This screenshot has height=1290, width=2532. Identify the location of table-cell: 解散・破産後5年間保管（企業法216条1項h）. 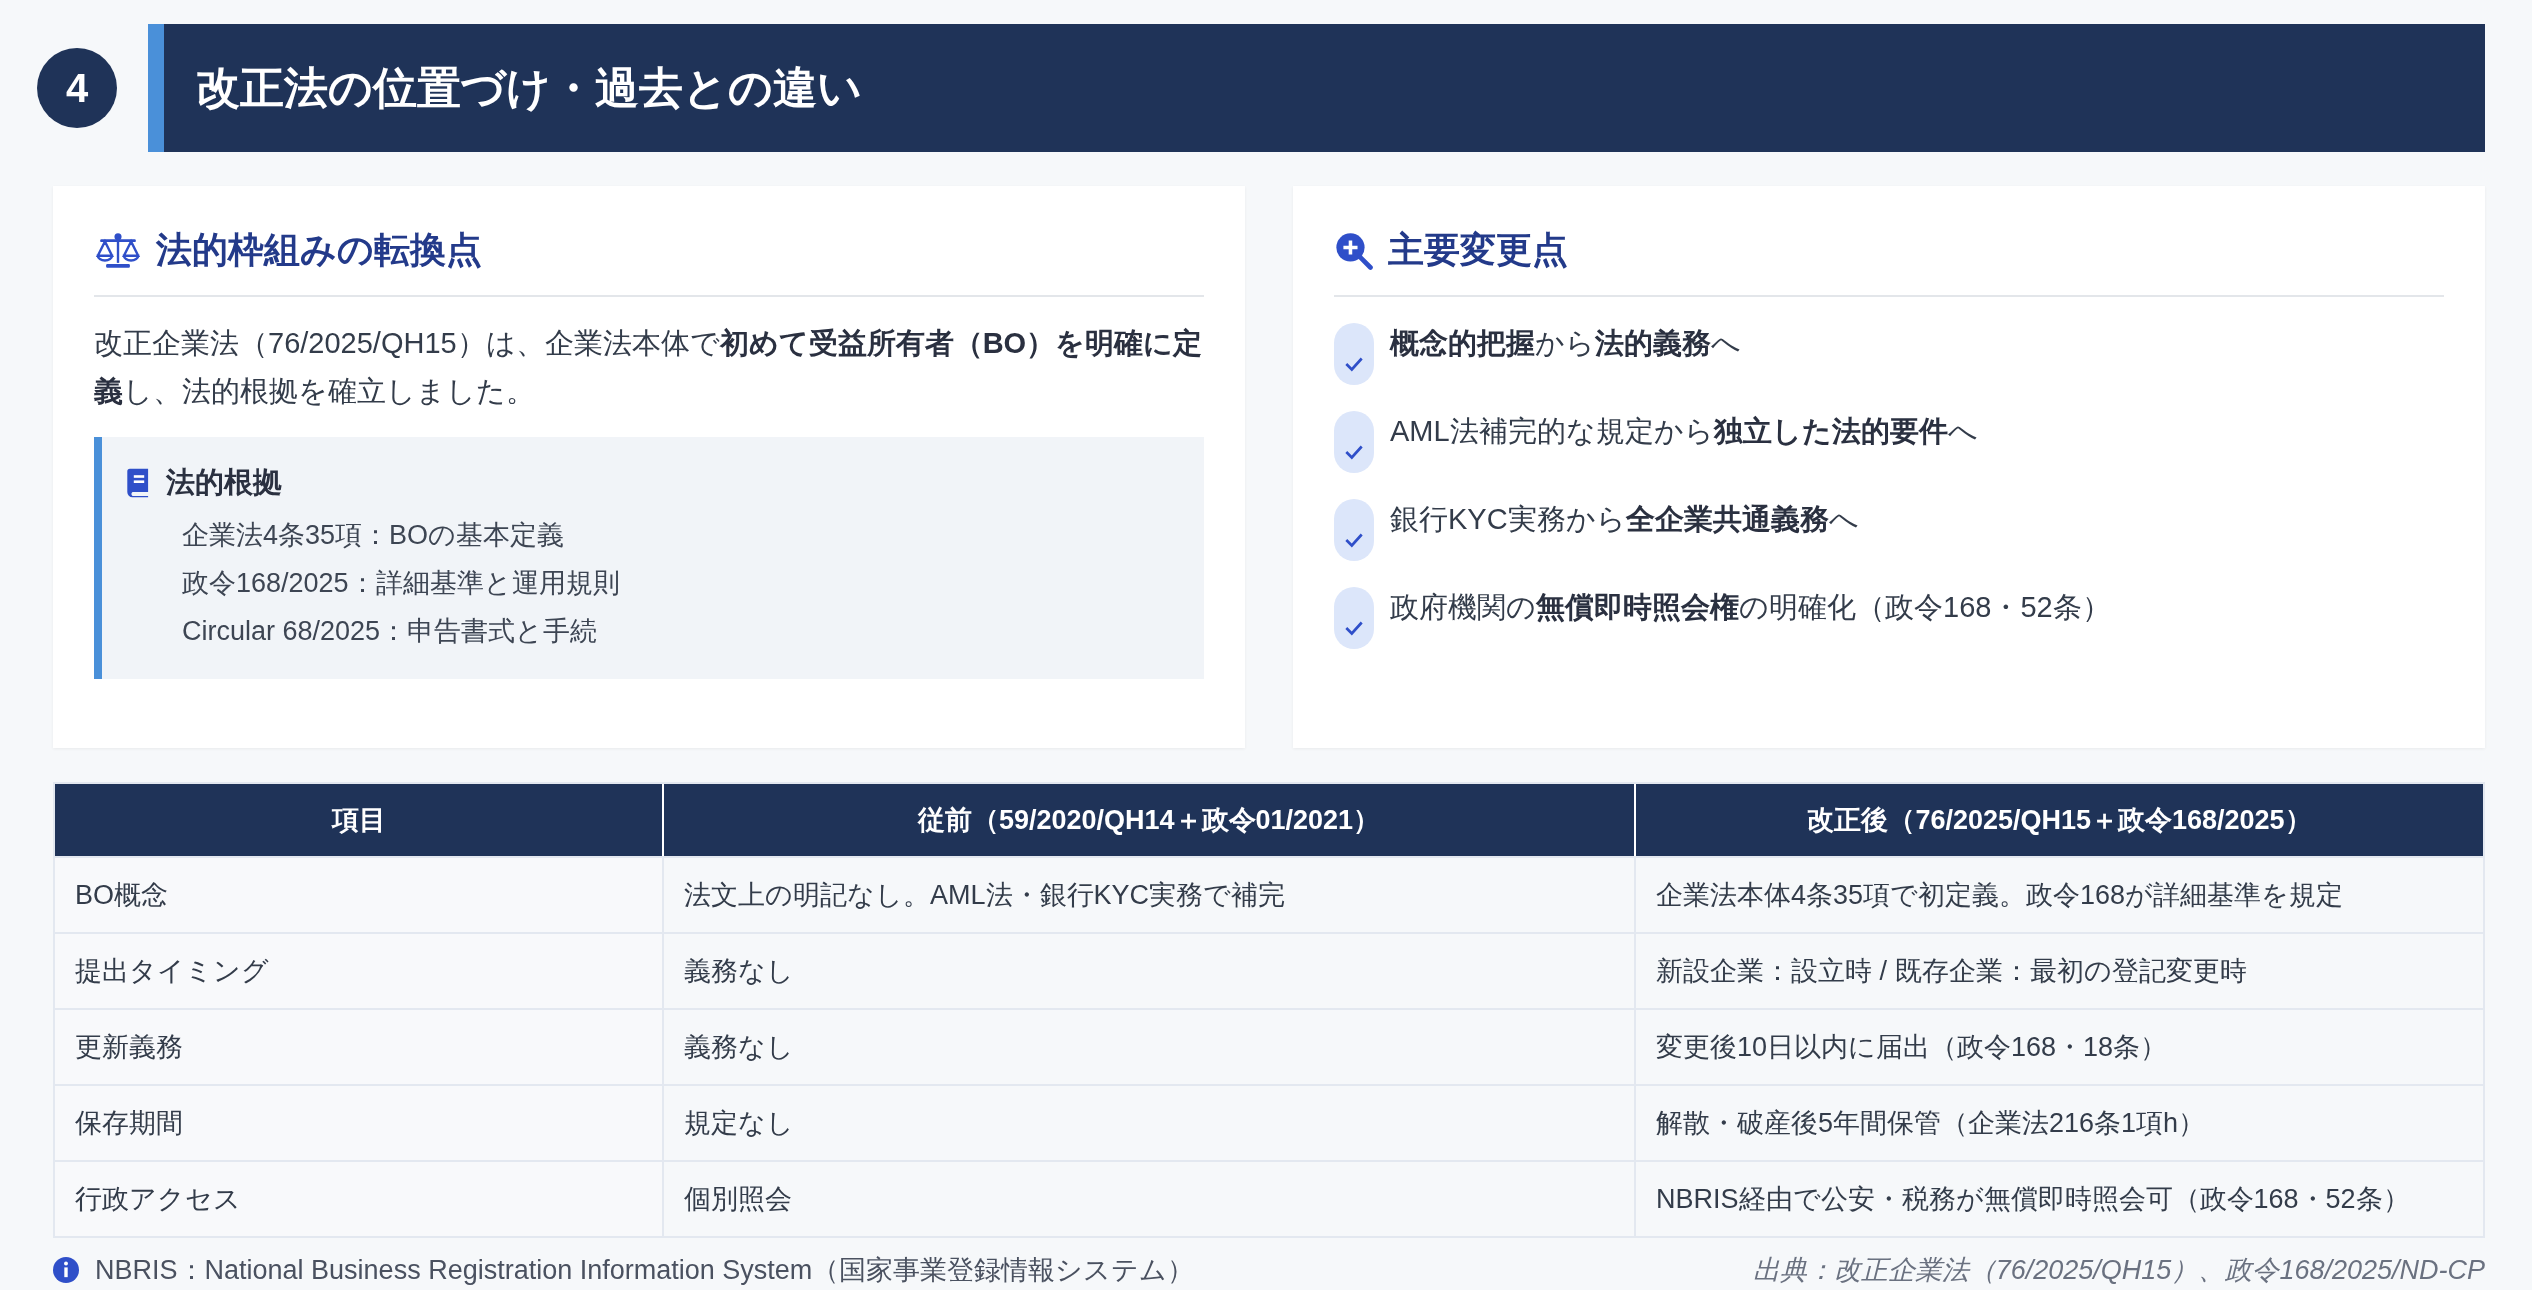
(2058, 1123).